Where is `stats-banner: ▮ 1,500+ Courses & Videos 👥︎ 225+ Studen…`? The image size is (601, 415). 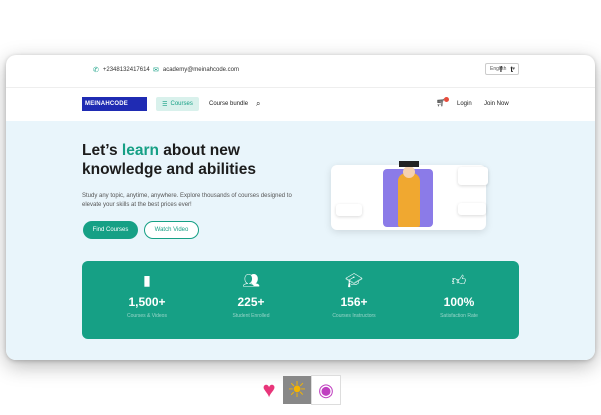 stats-banner: ▮ 1,500+ Courses & Videos 👥︎ 225+ Studen… is located at coordinates (300, 300).